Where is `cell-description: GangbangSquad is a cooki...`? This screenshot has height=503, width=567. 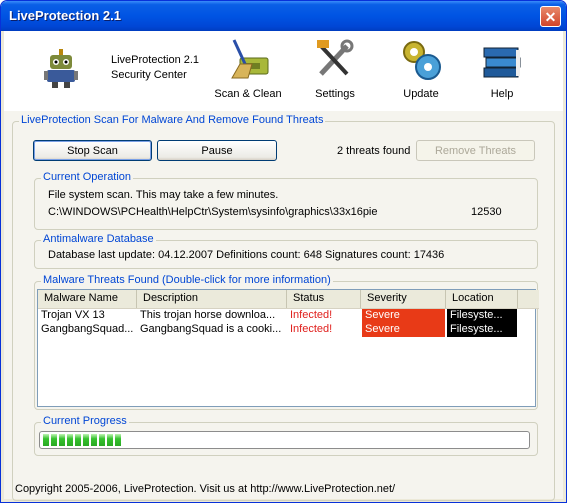 cell-description: GangbangSquad is a cooki... is located at coordinates (211, 329).